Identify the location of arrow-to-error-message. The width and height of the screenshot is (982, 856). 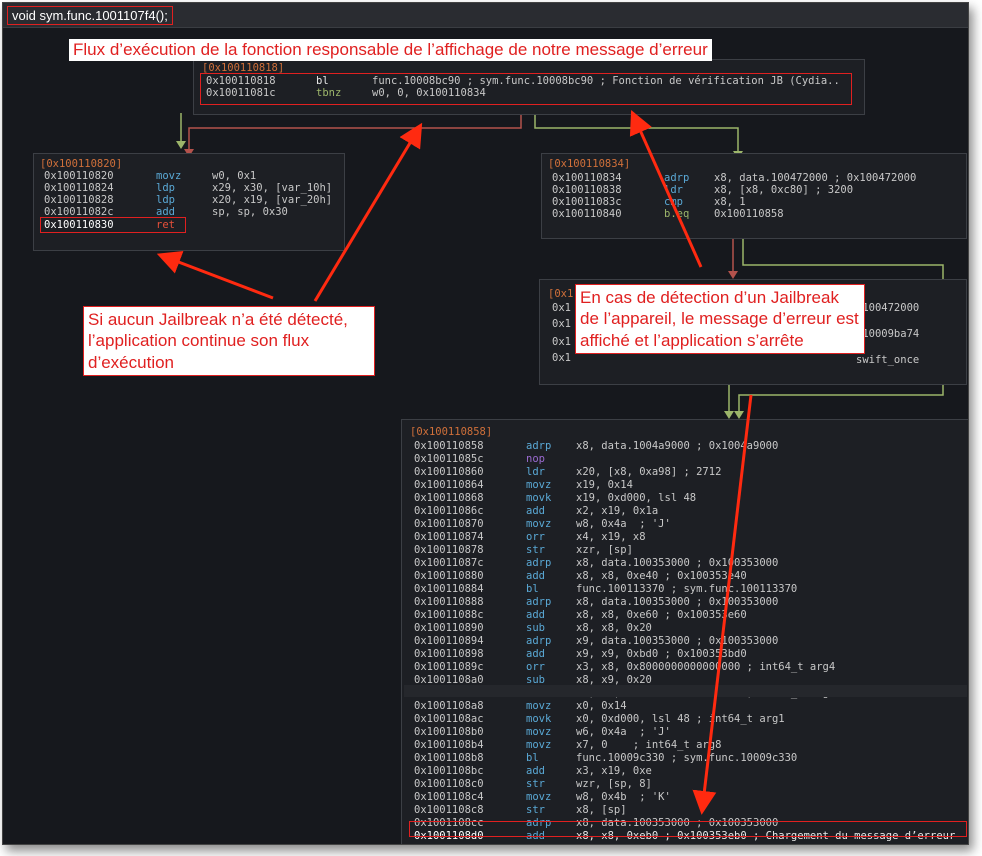
(722, 604).